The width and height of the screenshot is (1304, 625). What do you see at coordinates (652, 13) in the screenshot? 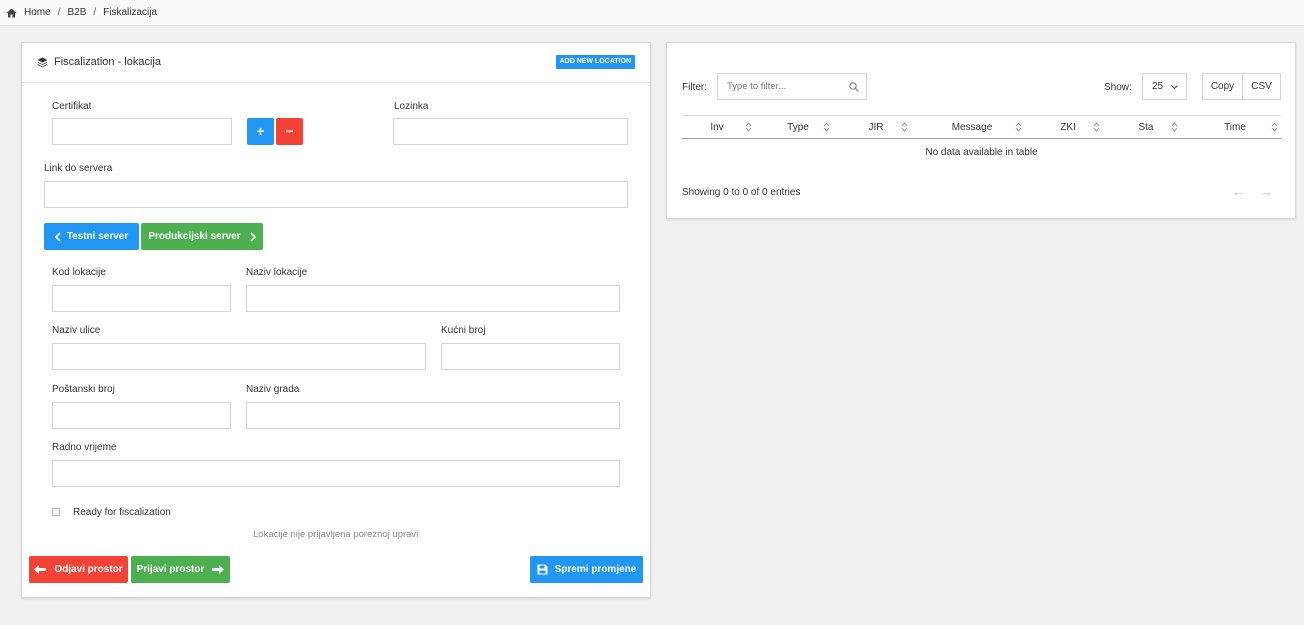
I see `top-bar: Home / B2B / Fiskalizacija` at bounding box center [652, 13].